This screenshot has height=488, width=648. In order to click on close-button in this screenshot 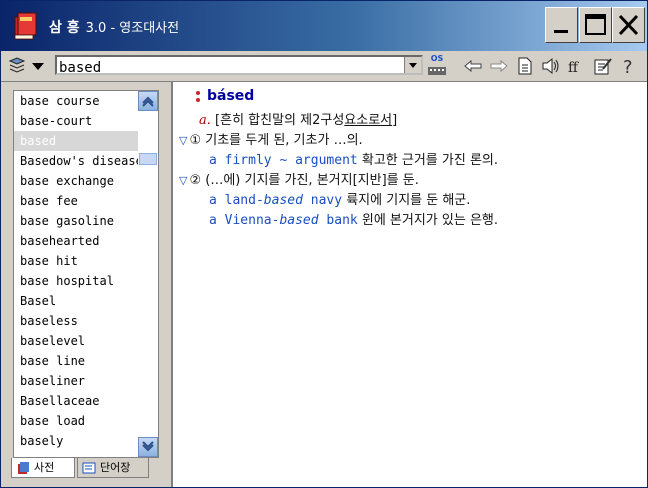, I will do `click(628, 25)`.